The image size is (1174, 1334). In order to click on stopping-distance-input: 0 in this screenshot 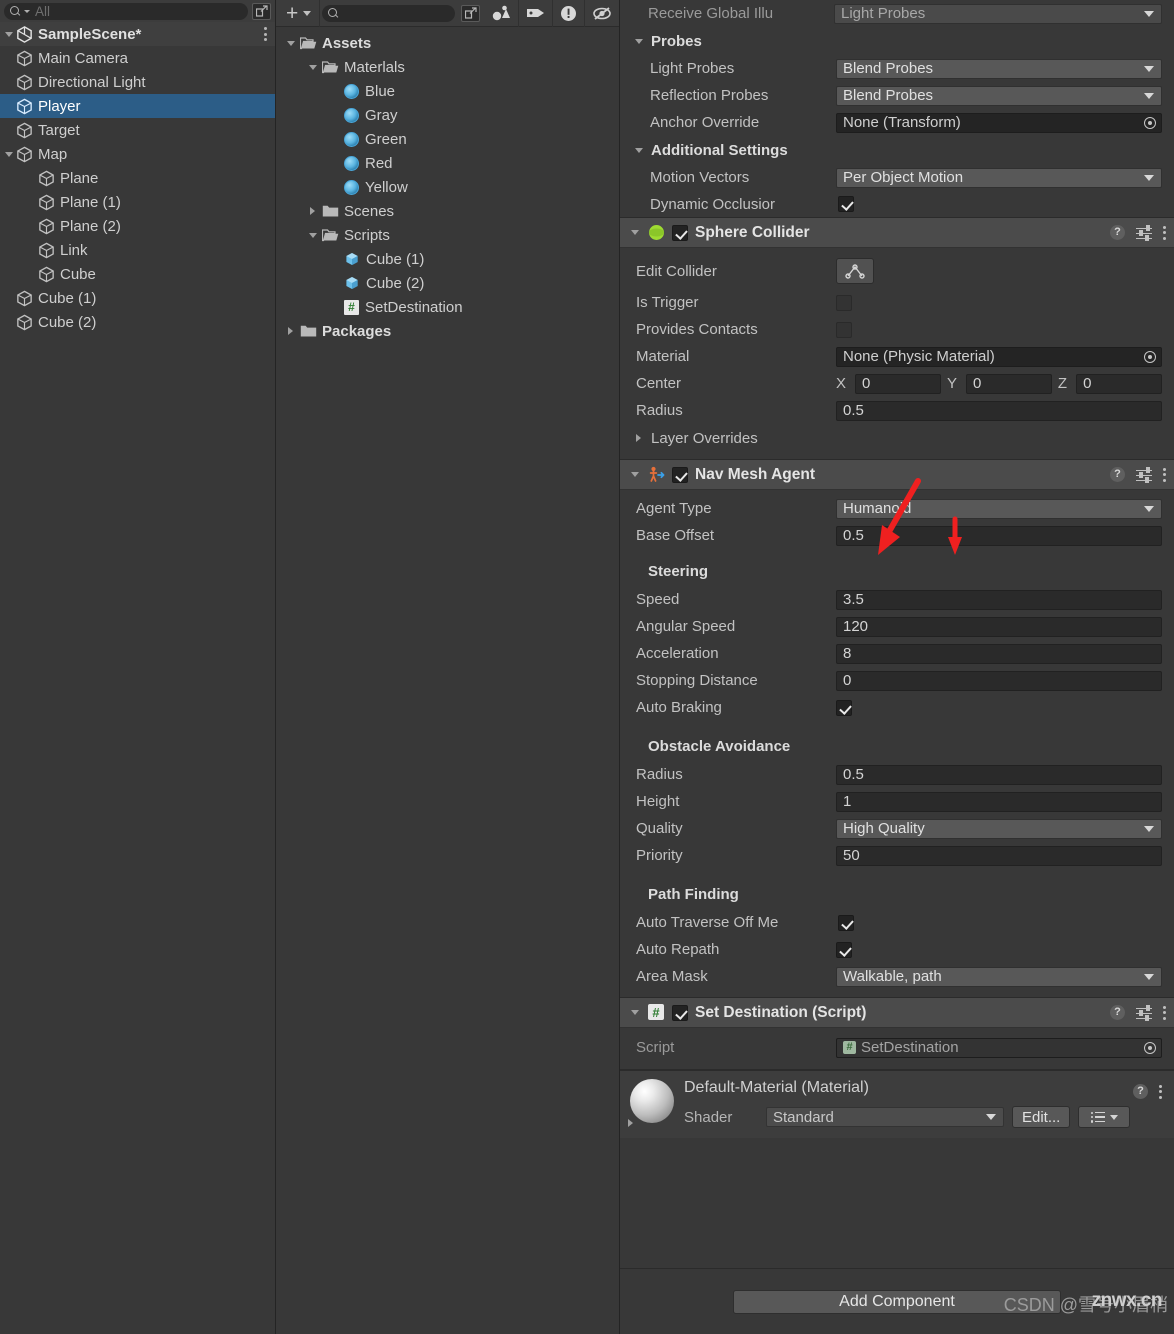, I will do `click(999, 680)`.